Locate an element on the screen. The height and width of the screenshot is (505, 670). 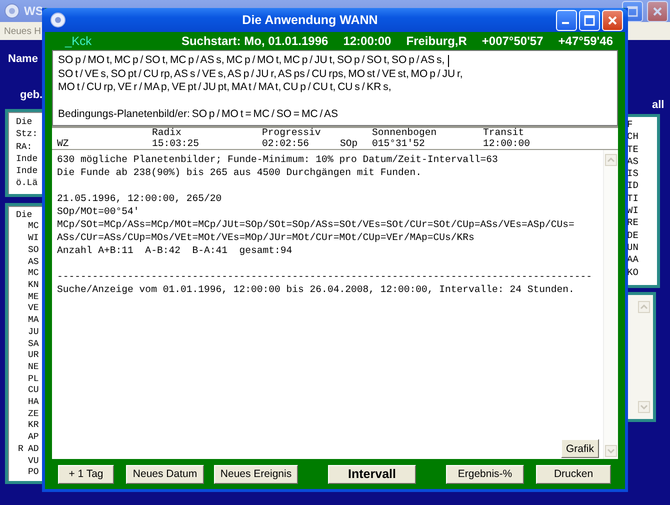
conditions-field: SO p / MO t, MC p / SO t, MC p / AS s, MC p / MO t, MC p / JU t, SO p / SO t, SO p / AS s, SO t / VE s, SO pt / CU rp, AS s / VE s, AS p / JU r, AS ps / CU rps, MO st / VE st, MO p / JU r, MO t / CU rp, VE r / MA p, VE pt / JU pt, MA t / MA t, CU p / CU t, CU s / KR s, Bedingungs-Planetenbild/er: SO p / MO t = MC / SO = MC / AS is located at coordinates (335, 88).